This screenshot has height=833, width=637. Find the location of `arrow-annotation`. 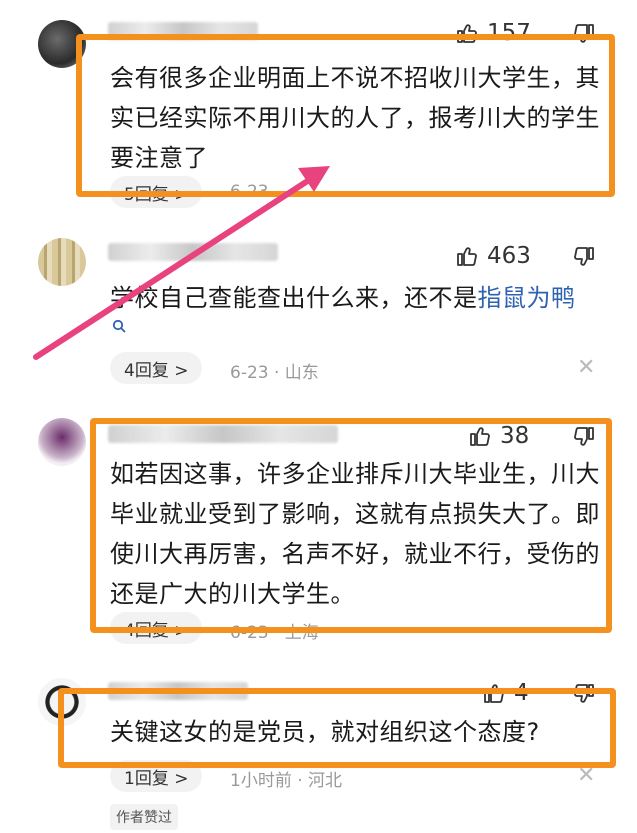

arrow-annotation is located at coordinates (181, 263).